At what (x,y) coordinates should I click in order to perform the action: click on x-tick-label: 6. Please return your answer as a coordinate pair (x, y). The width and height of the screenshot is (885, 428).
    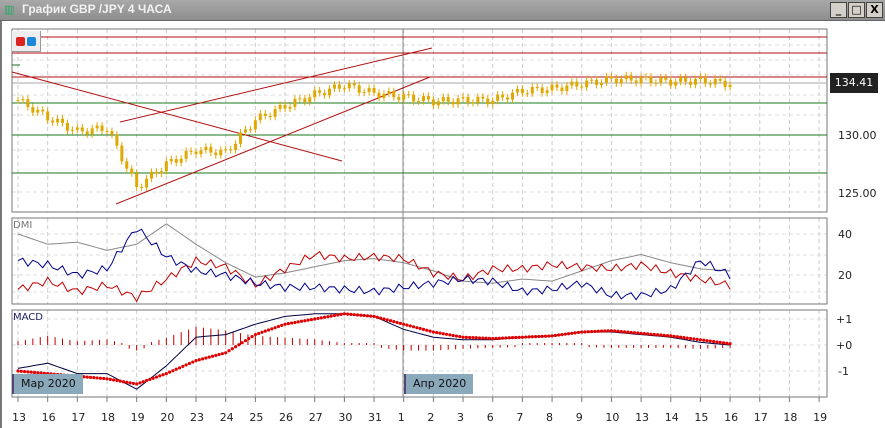
    Looking at the image, I should click on (490, 417).